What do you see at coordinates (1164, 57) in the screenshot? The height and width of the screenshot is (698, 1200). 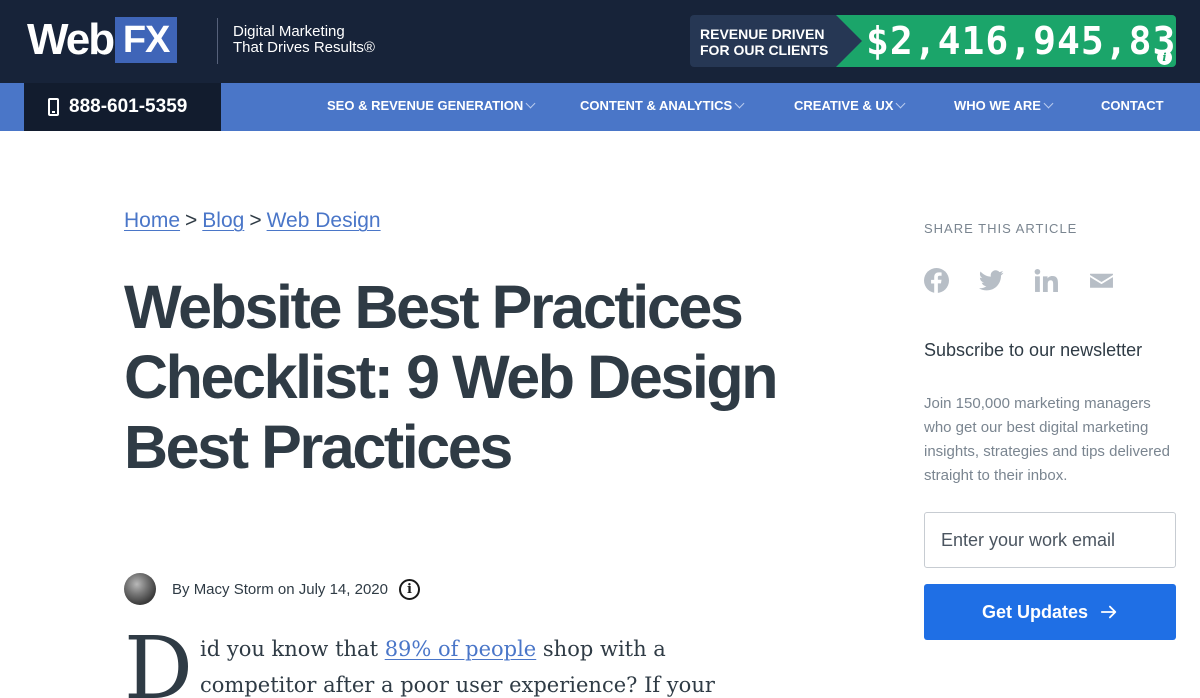 I see `revenue-info-icon: i` at bounding box center [1164, 57].